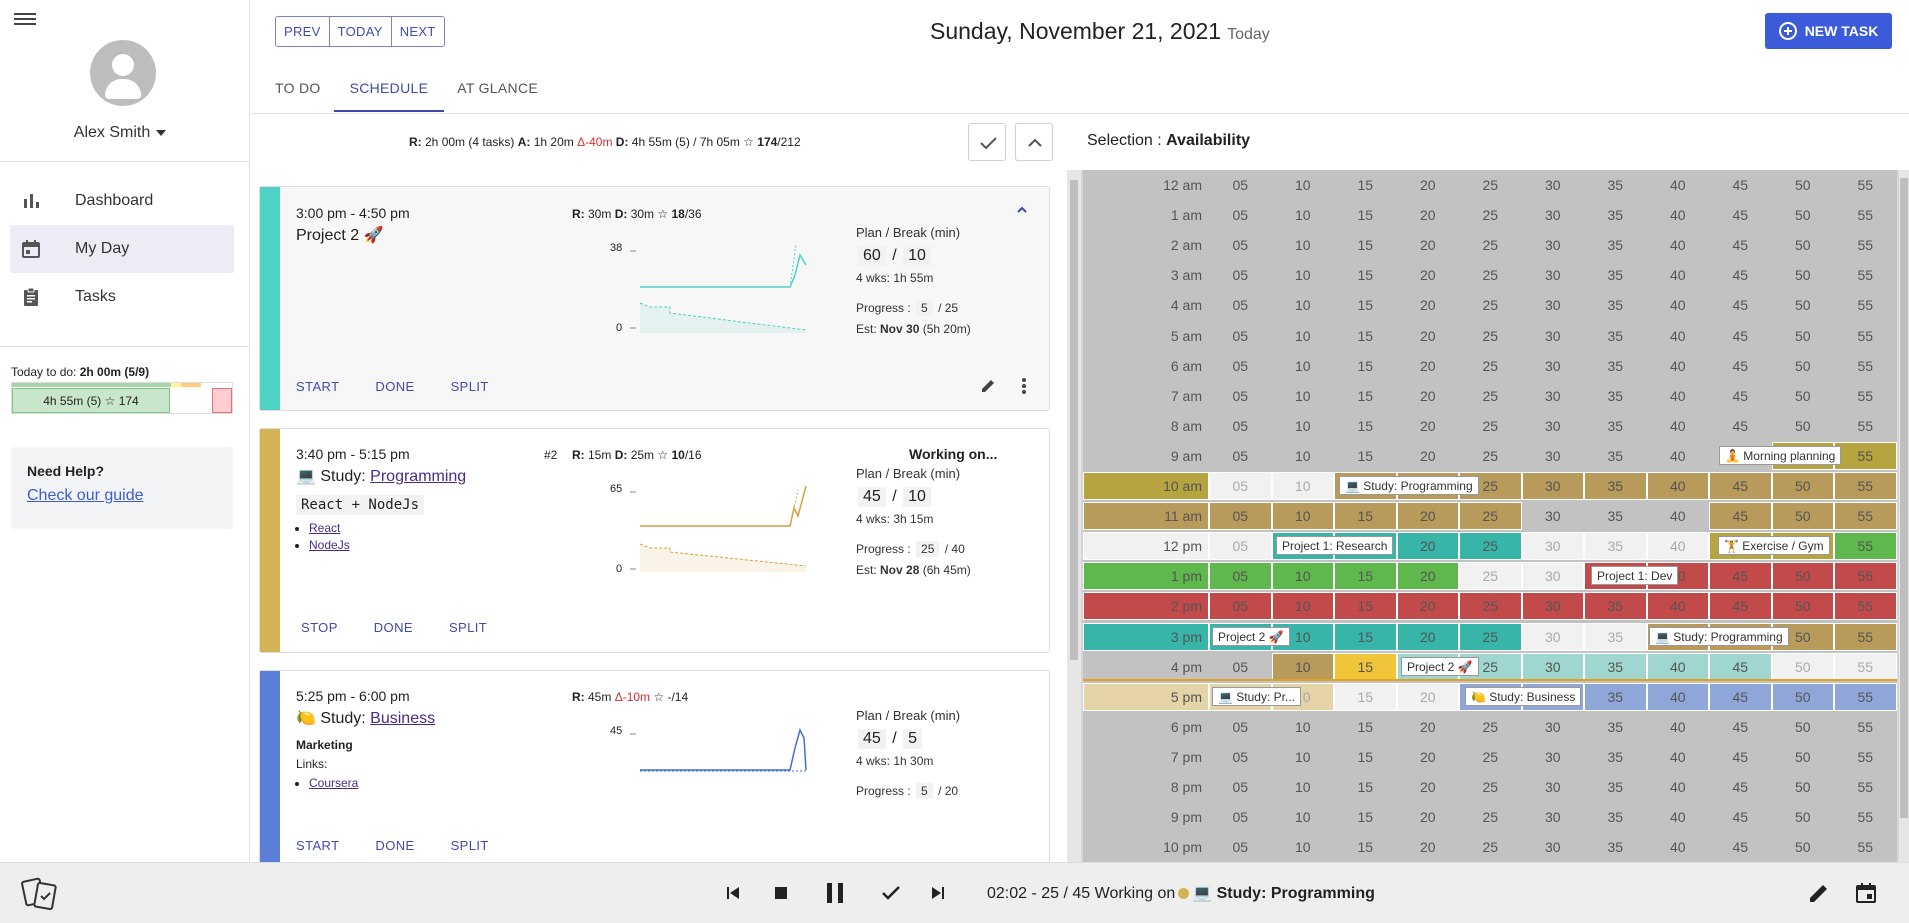 The width and height of the screenshot is (1909, 923). Describe the element at coordinates (917, 497) in the screenshot. I see `break-value: 10` at that location.